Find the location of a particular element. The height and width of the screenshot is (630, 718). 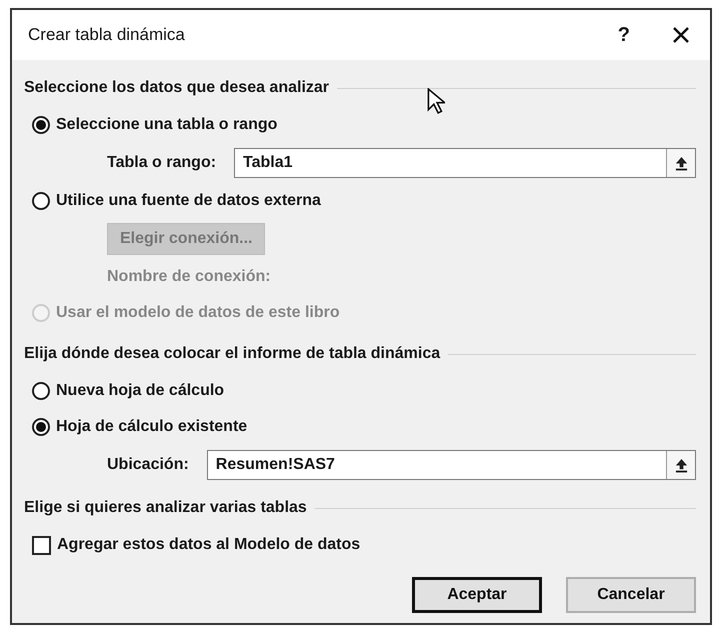

field-value: Resumen!SAS7 is located at coordinates (276, 465).